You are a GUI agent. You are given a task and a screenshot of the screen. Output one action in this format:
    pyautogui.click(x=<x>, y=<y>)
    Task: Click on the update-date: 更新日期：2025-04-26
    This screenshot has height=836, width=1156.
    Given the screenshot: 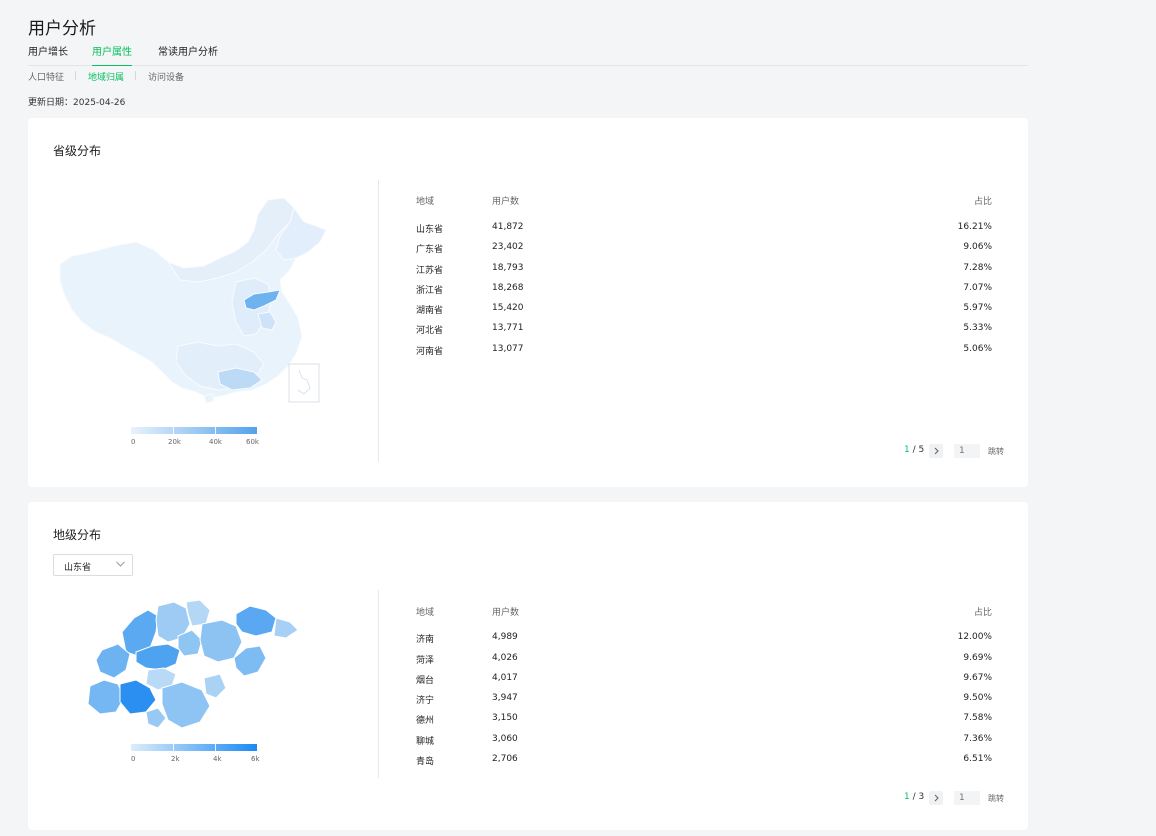 What is the action you would take?
    pyautogui.click(x=76, y=101)
    